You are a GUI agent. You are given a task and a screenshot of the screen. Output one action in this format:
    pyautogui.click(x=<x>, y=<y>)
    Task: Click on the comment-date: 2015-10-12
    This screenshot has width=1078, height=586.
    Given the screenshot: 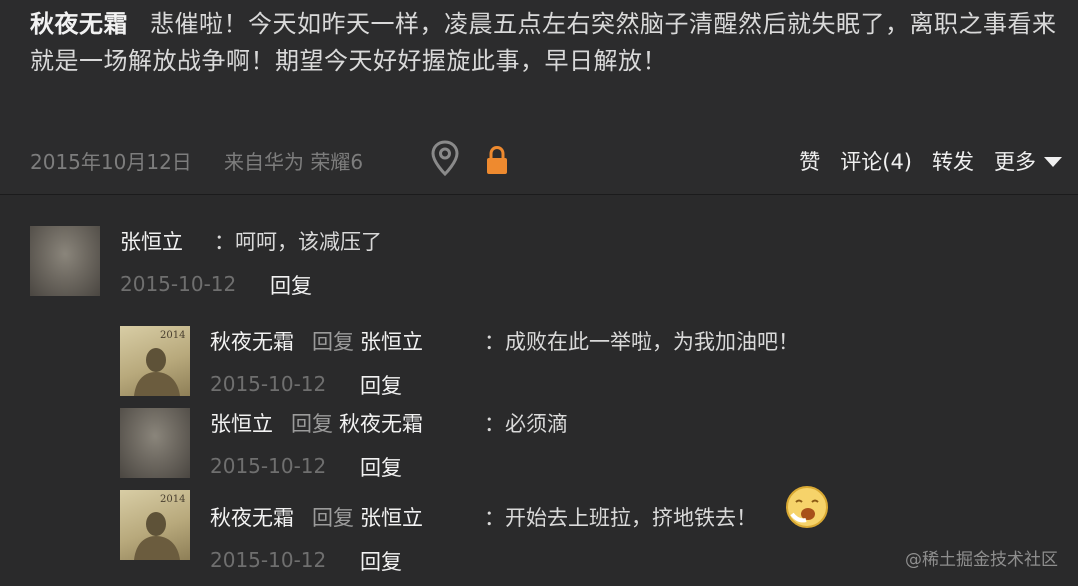 What is the action you would take?
    pyautogui.click(x=178, y=284)
    